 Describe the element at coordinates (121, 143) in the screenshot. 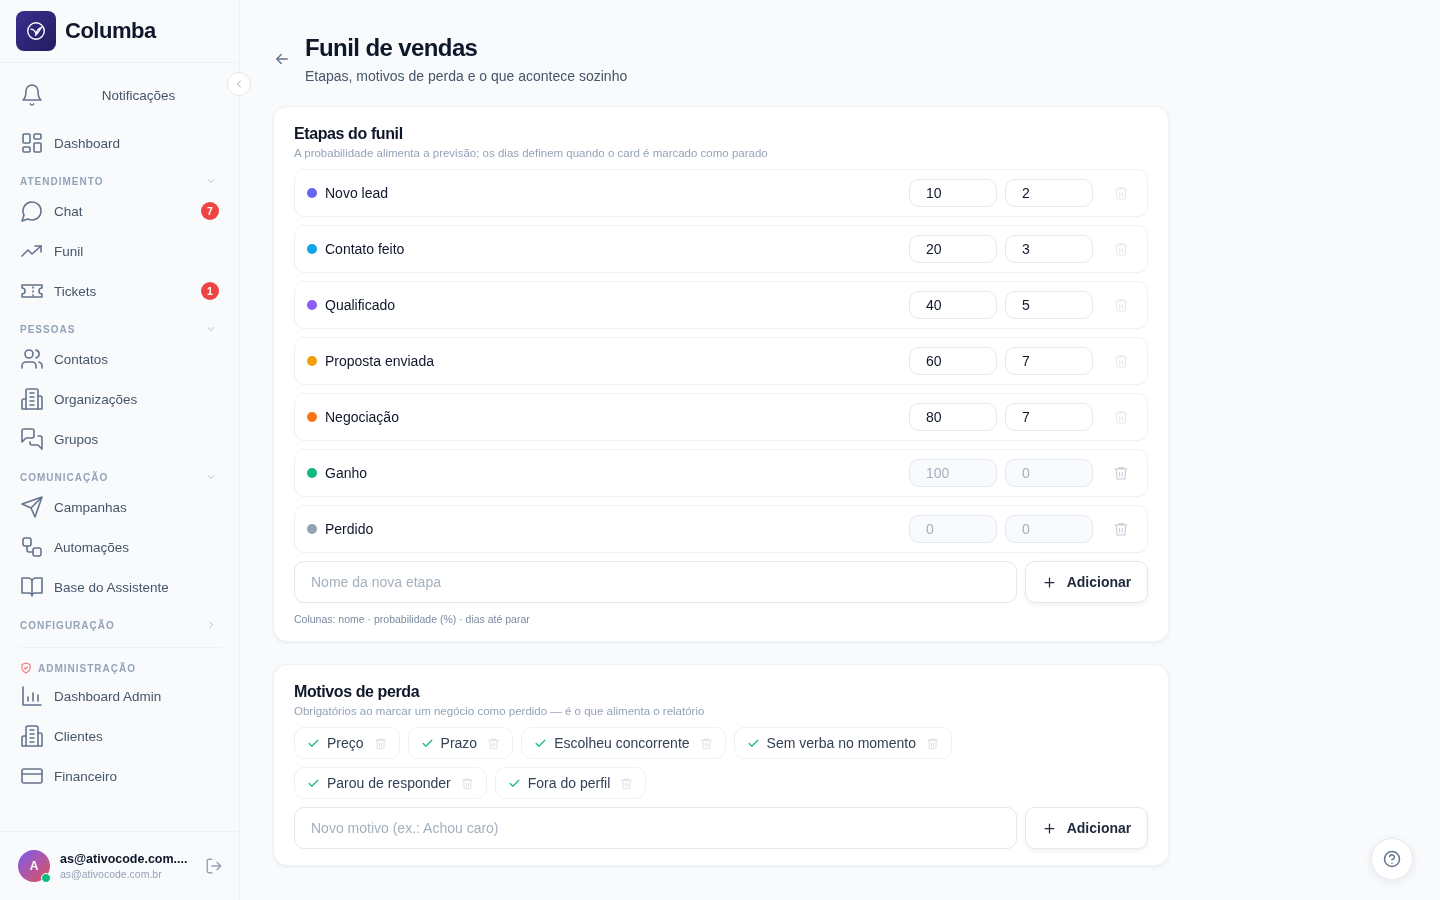

I see `nav-item: Dashboard` at that location.